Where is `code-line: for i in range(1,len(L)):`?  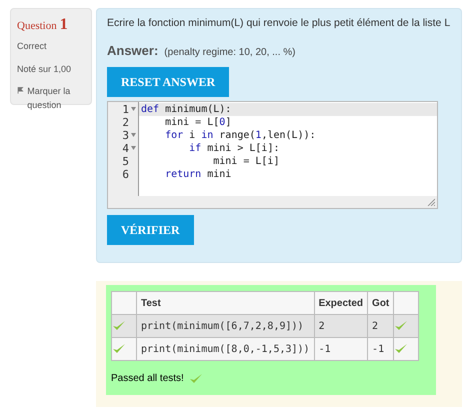 code-line: for i in range(1,len(L)): is located at coordinates (240, 135).